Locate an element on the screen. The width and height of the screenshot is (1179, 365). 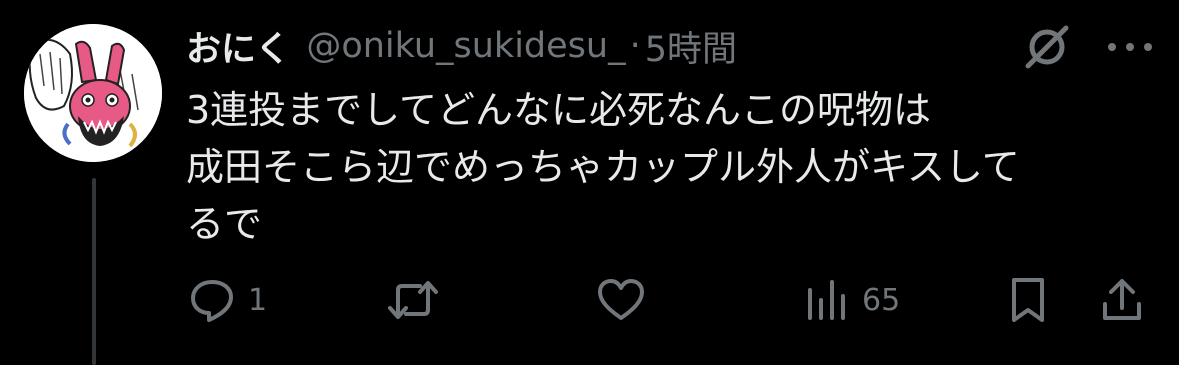
share-icon is located at coordinates (1122, 300).